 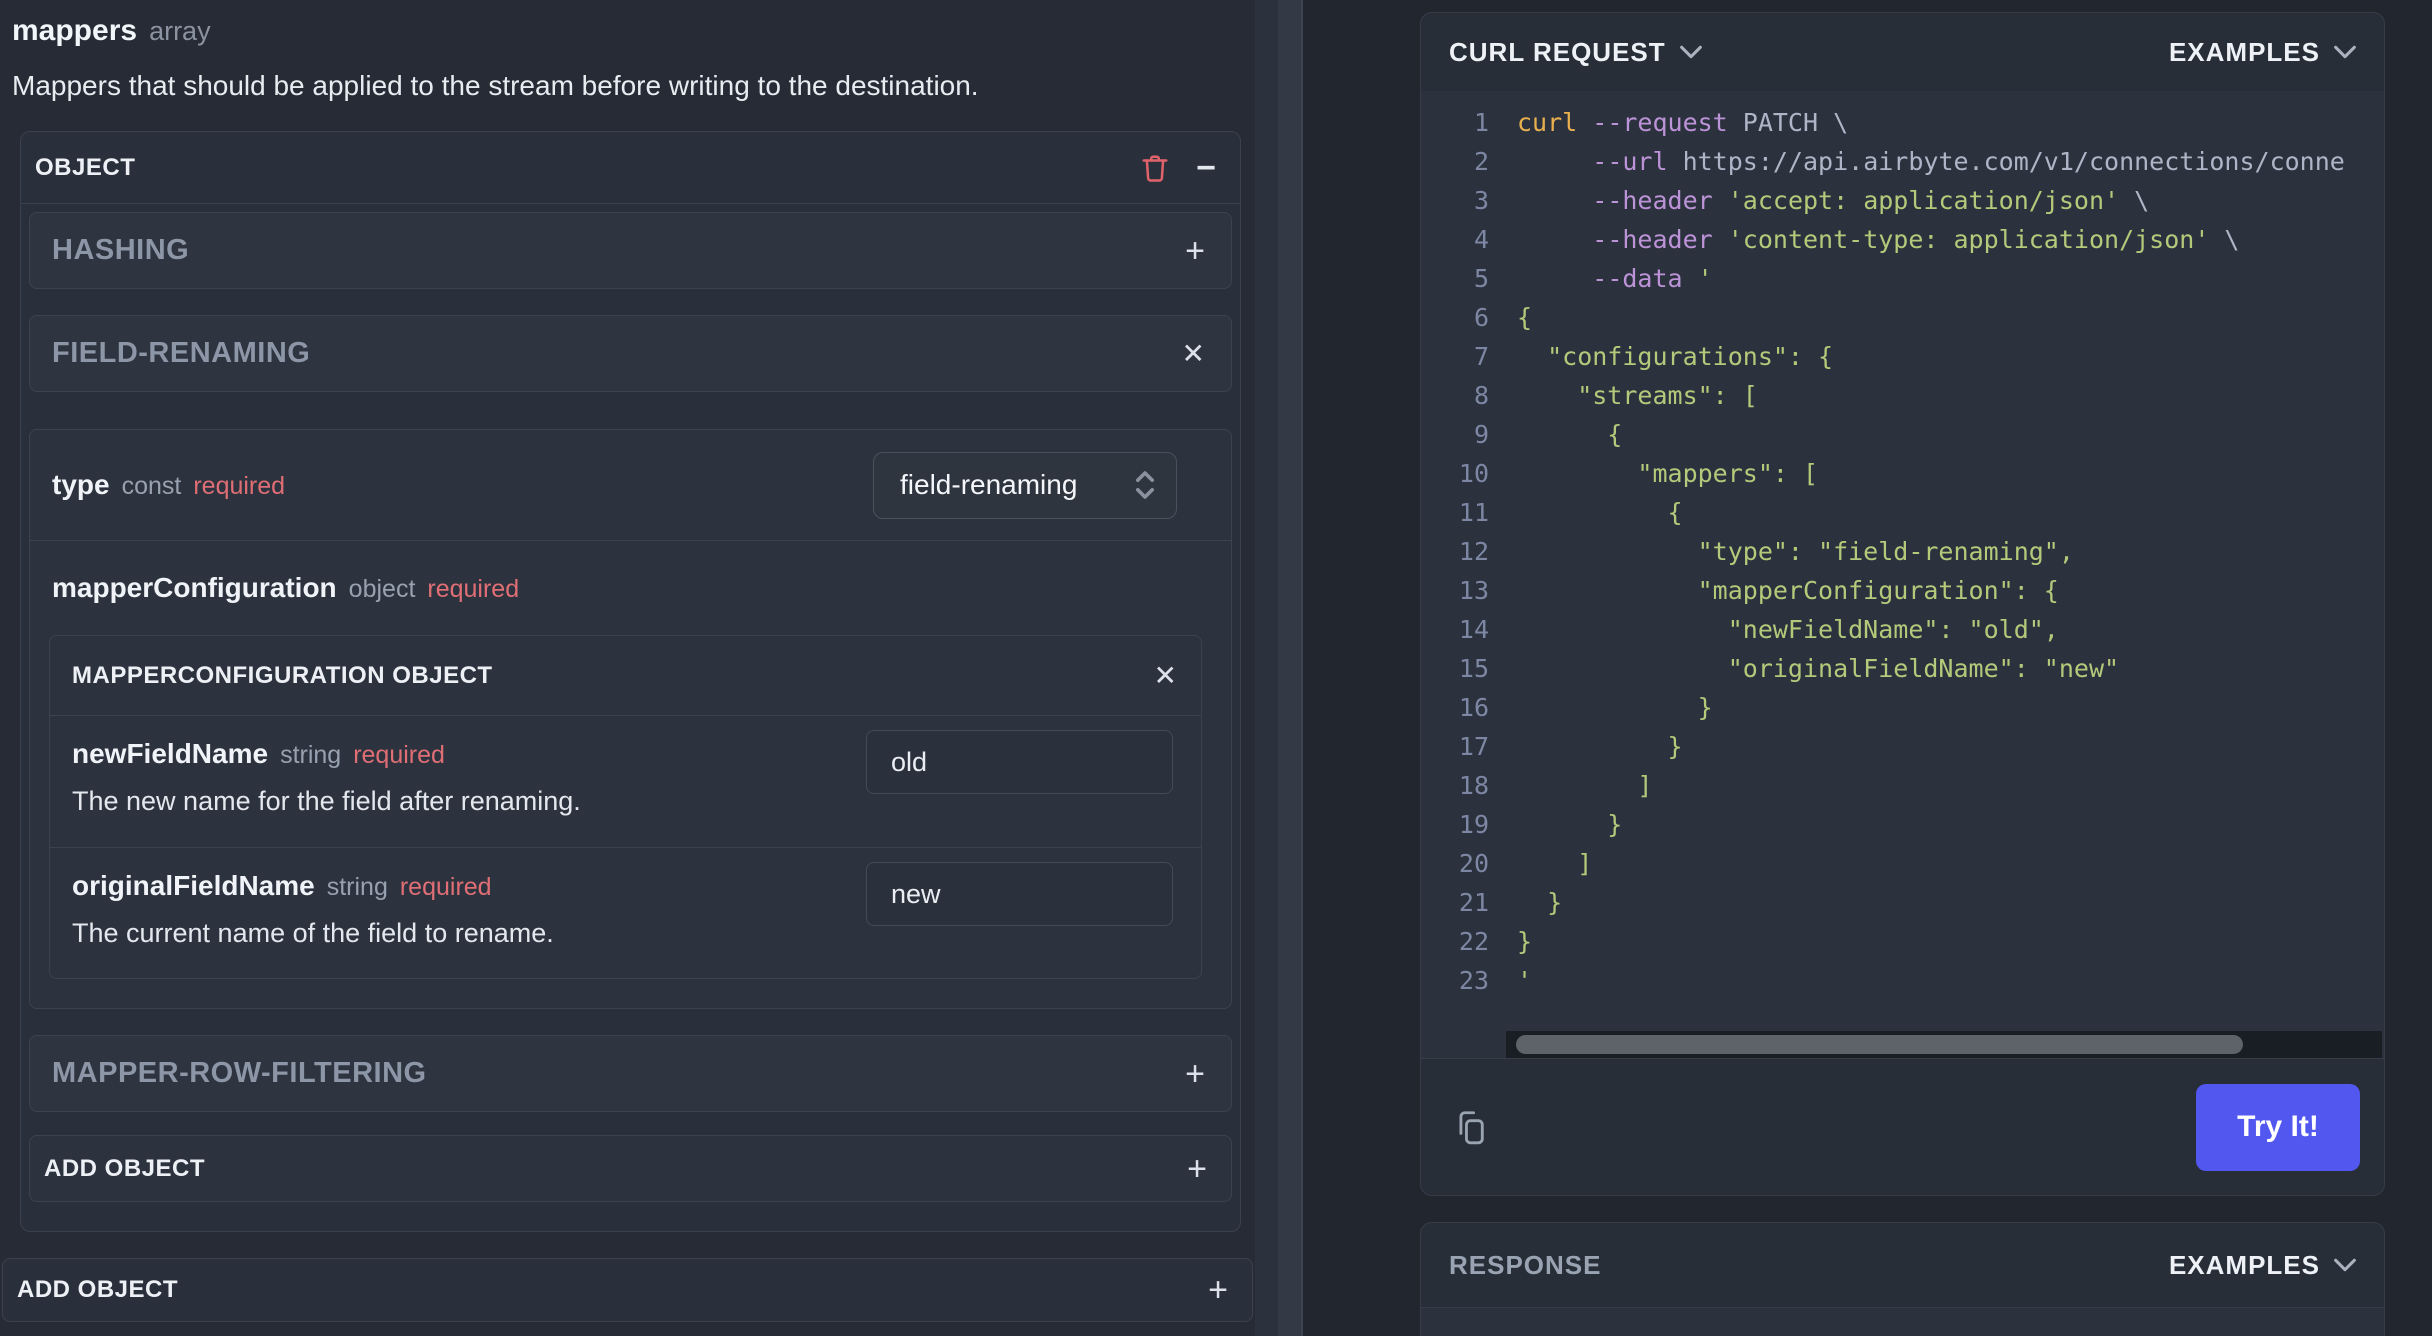 I want to click on line-number: 5, so click(x=1481, y=278).